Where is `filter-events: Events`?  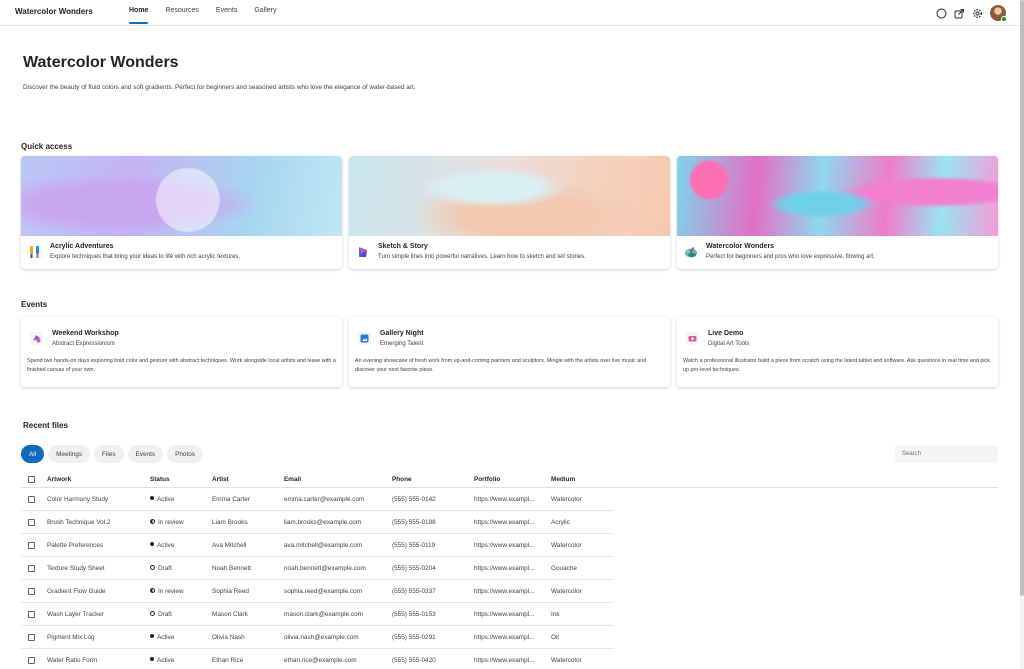 filter-events: Events is located at coordinates (145, 454).